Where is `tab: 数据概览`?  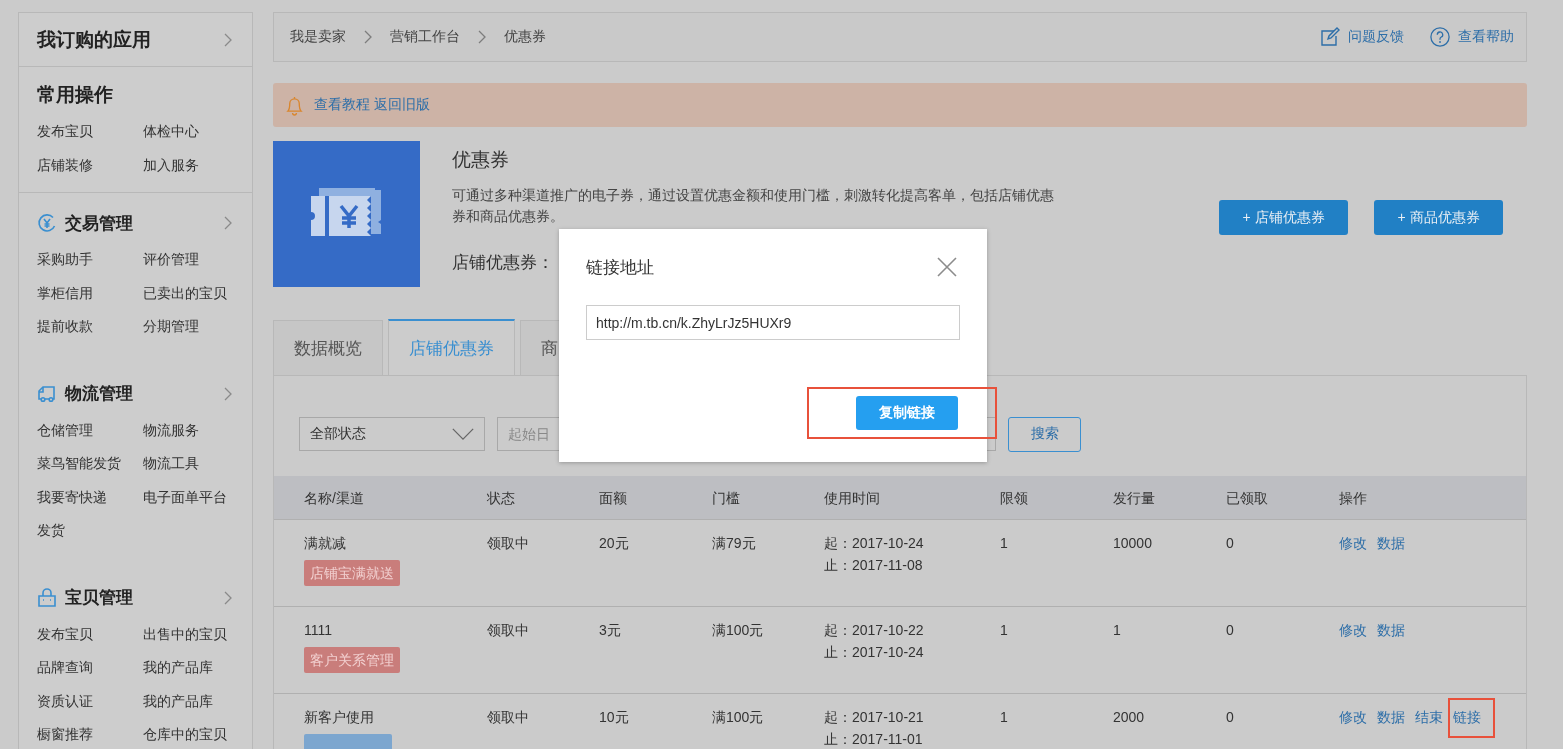 tab: 数据概览 is located at coordinates (328, 347).